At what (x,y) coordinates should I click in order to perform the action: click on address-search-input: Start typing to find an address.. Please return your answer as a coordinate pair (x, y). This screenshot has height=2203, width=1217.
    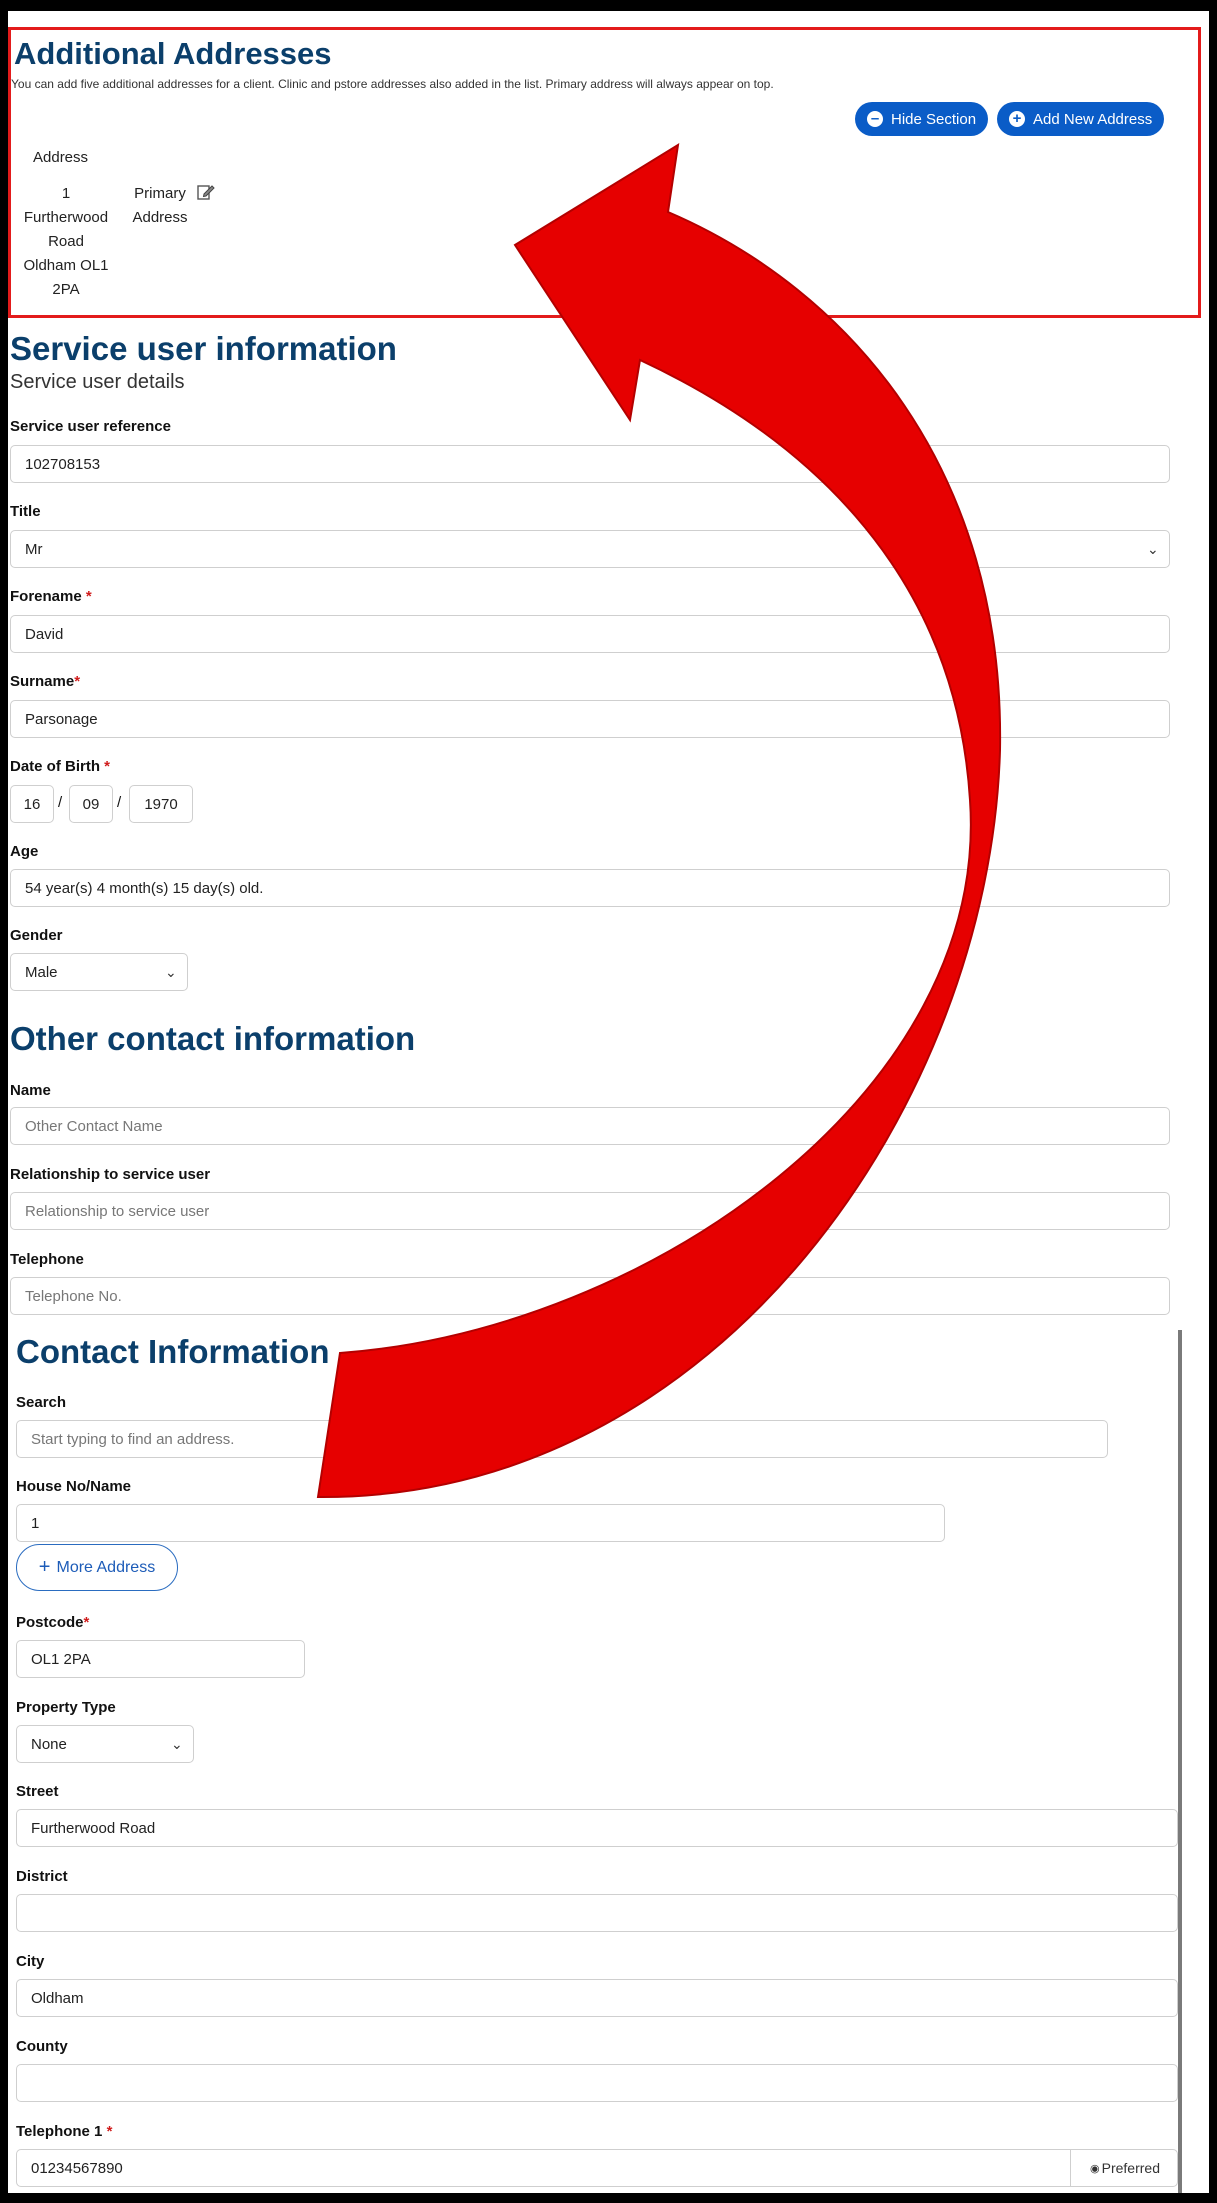
    Looking at the image, I should click on (562, 1439).